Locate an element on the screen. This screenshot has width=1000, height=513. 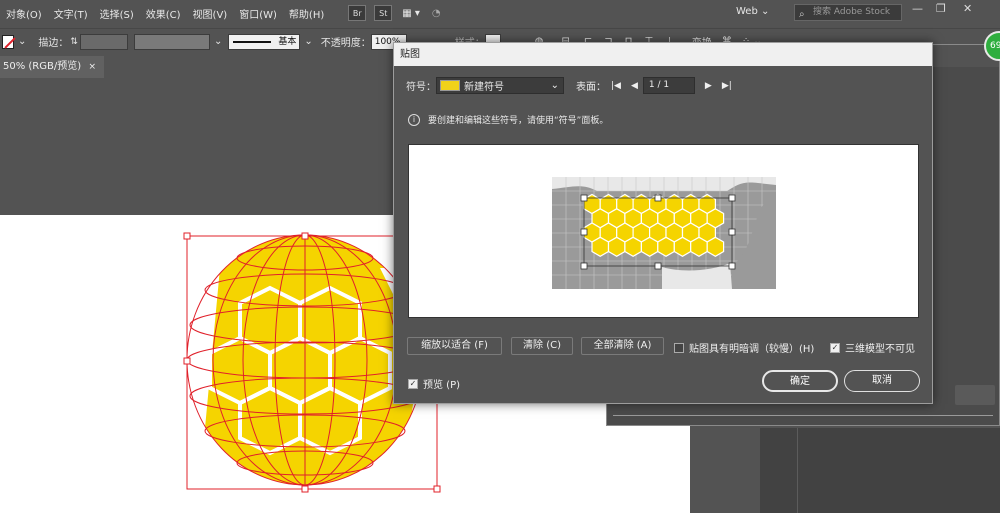
last-surface-icon: ▶| is located at coordinates (727, 86).